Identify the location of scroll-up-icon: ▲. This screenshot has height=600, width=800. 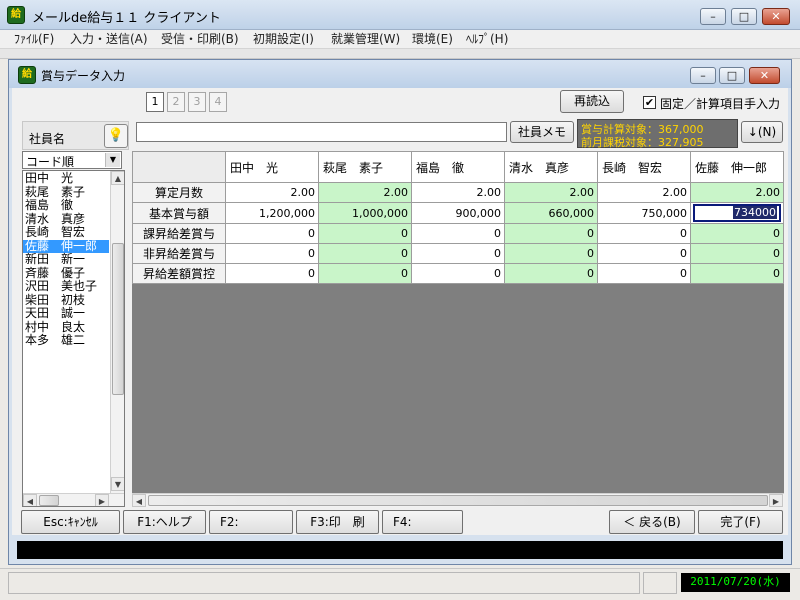
(117, 178).